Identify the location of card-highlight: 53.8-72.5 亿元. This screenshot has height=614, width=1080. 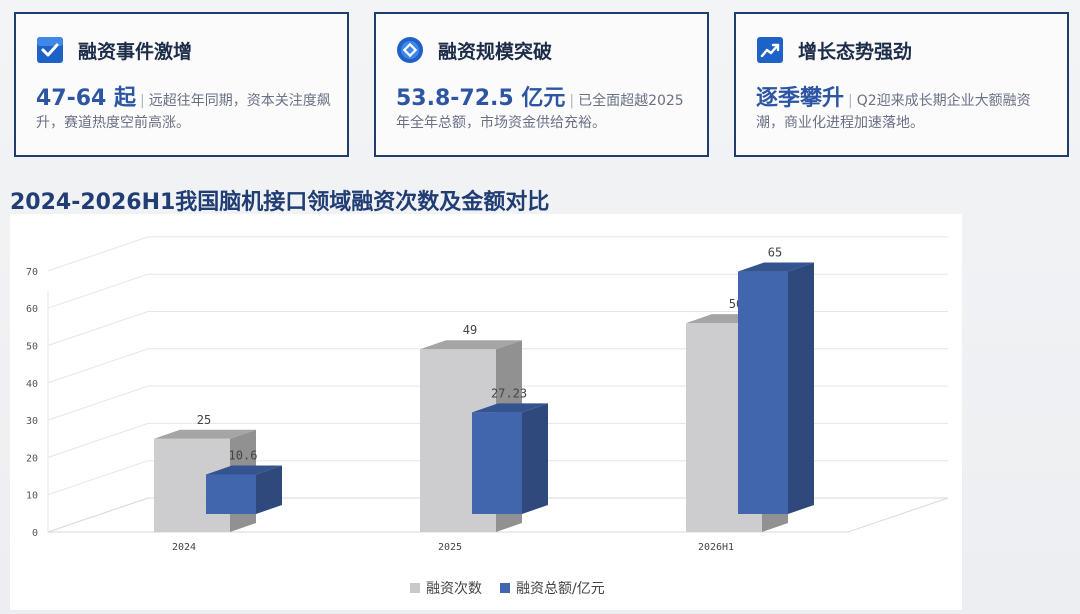
(481, 98).